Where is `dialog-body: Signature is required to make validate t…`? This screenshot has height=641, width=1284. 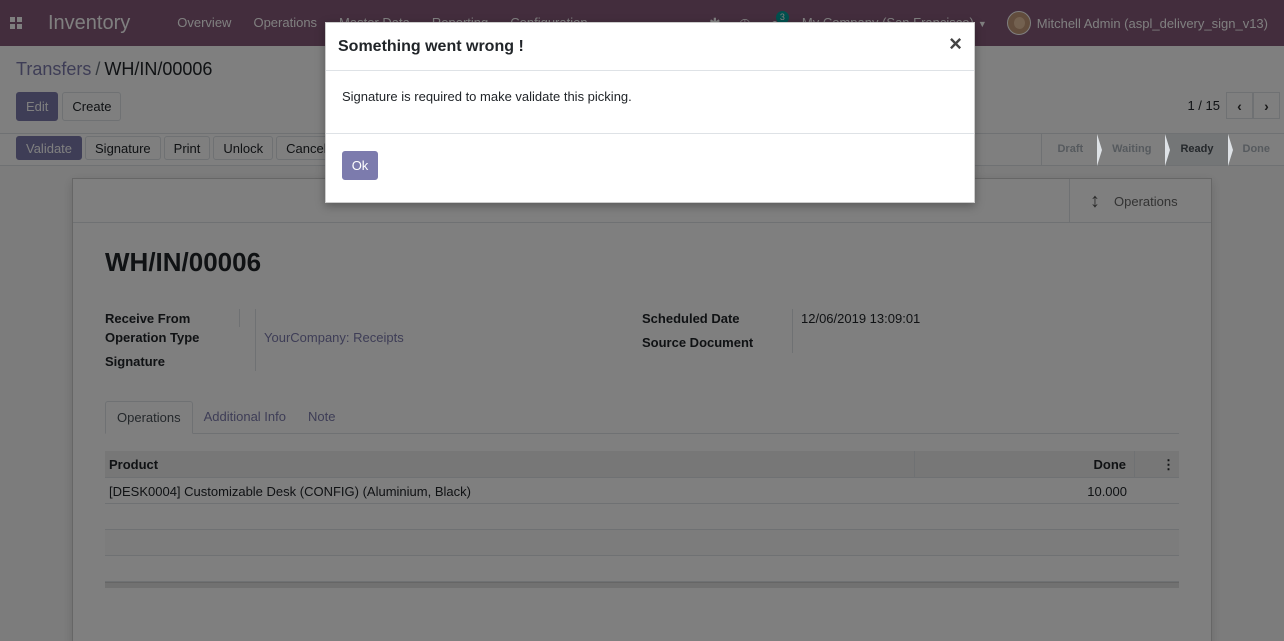
dialog-body: Signature is required to make validate t… is located at coordinates (650, 102).